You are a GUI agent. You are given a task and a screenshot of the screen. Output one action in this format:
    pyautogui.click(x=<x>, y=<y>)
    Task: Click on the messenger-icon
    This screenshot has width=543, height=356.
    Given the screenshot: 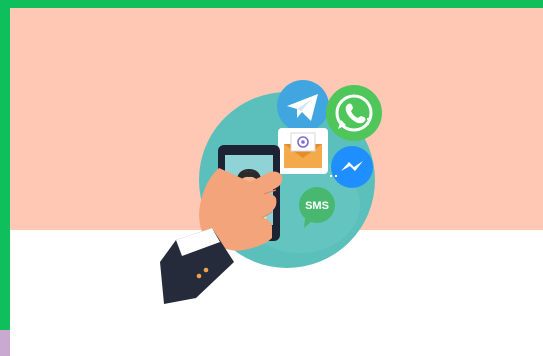 What is the action you would take?
    pyautogui.click(x=352, y=167)
    